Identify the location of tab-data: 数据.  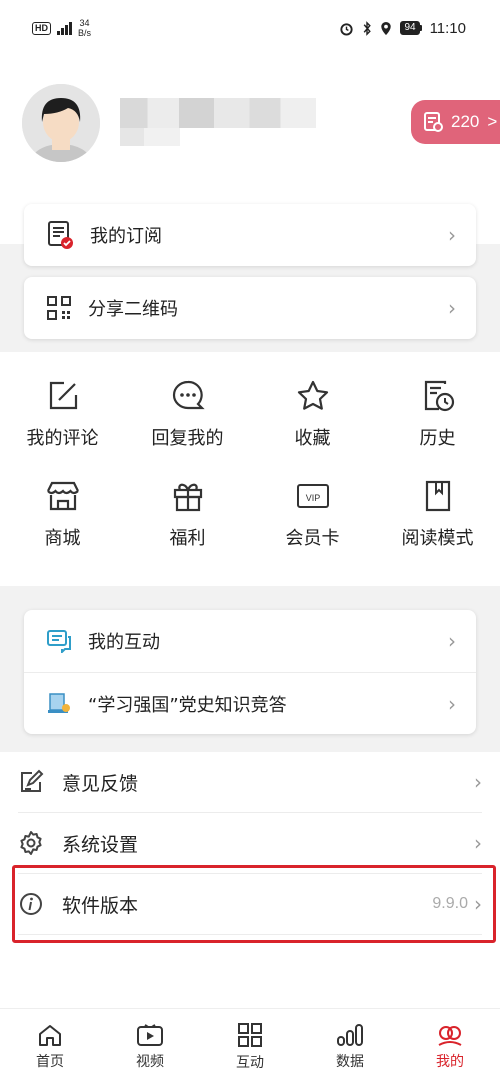
(350, 1046).